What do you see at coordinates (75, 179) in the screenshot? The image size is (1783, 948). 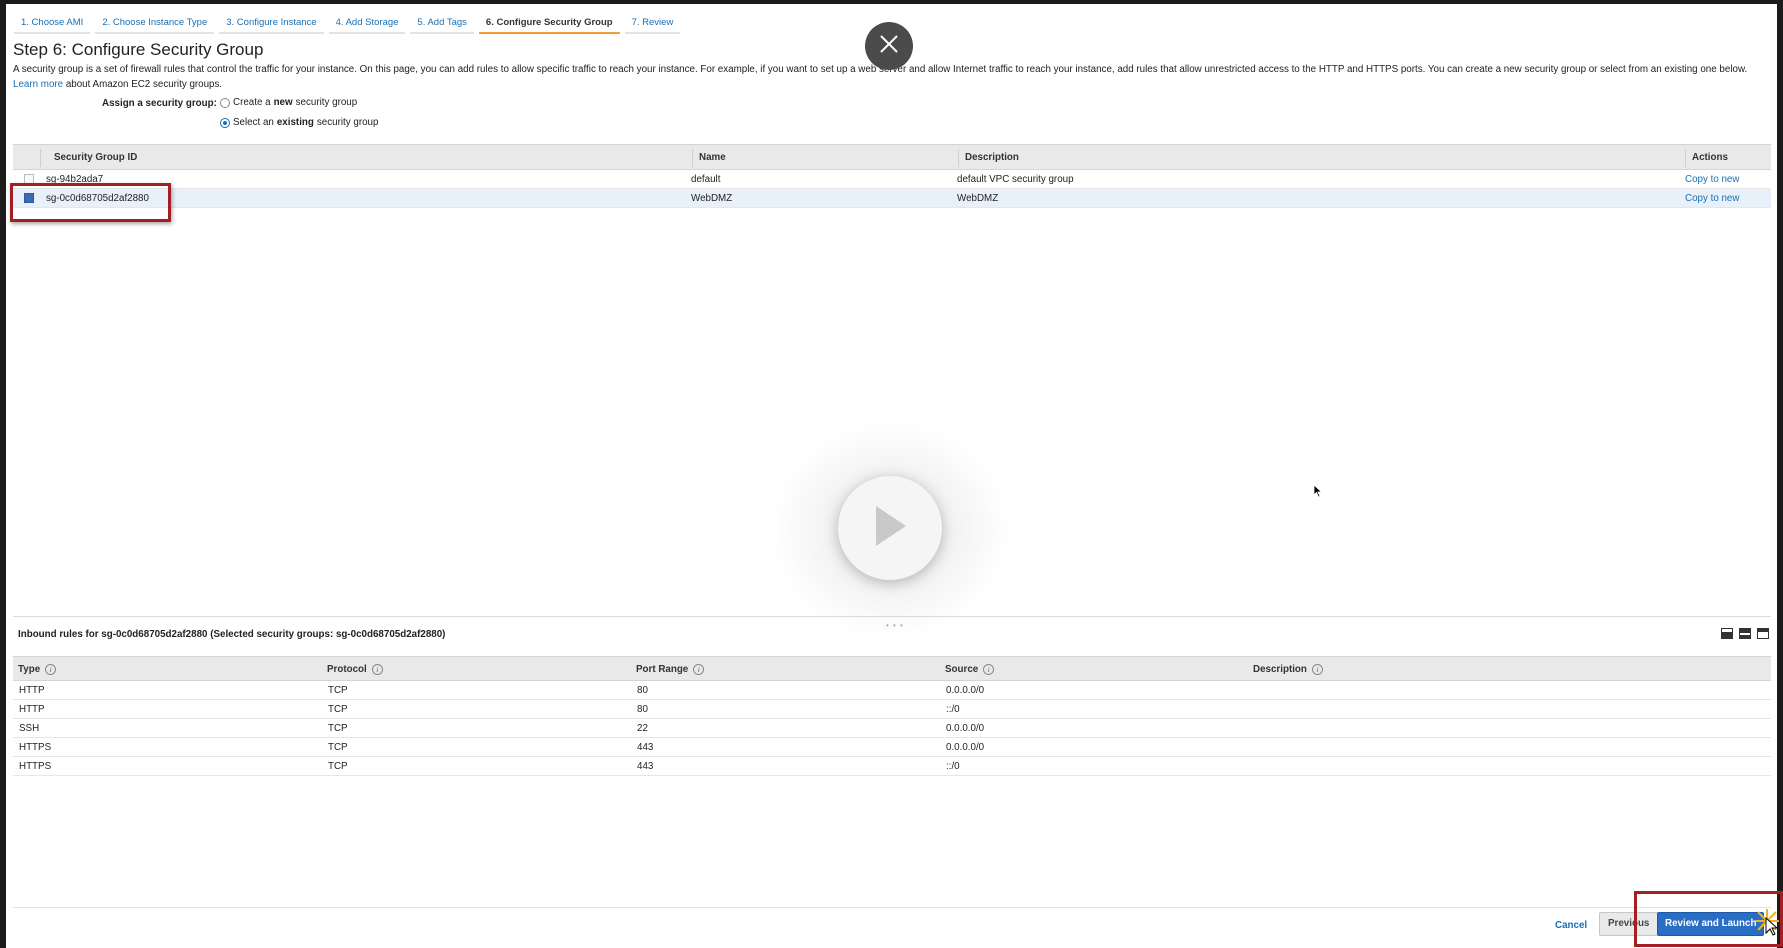 I see `sg-id: sg-94b2ada7` at bounding box center [75, 179].